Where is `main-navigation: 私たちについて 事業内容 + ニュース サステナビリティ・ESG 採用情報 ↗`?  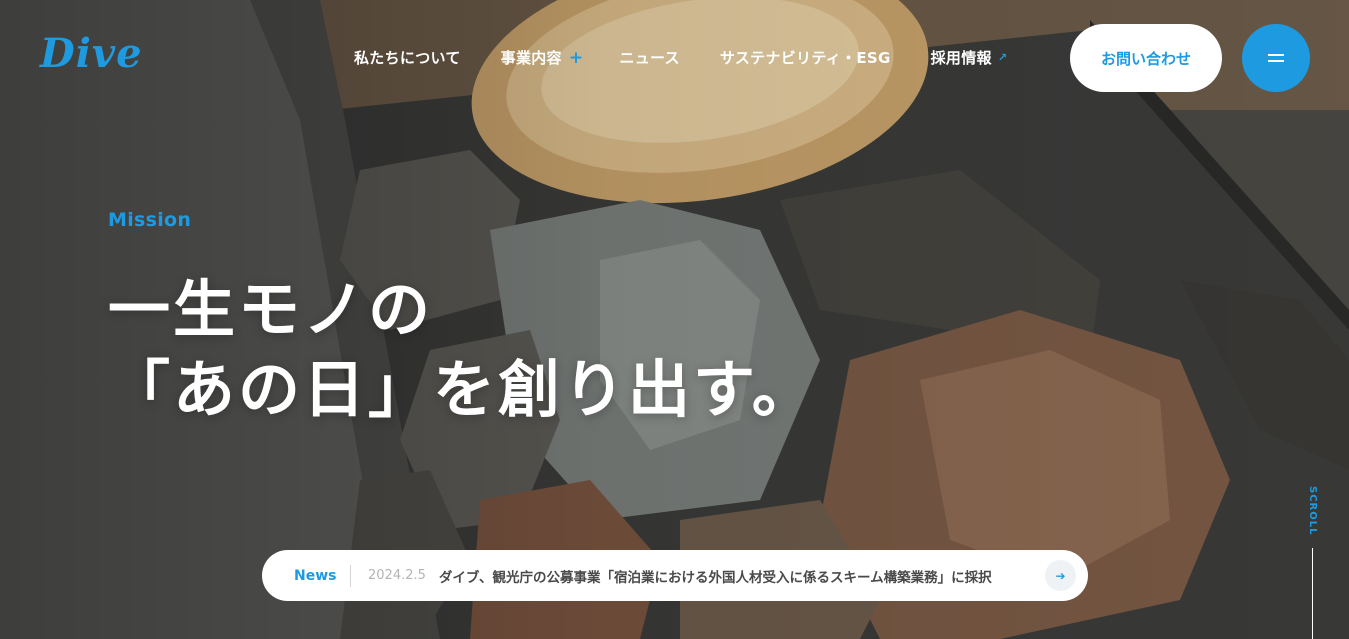
main-navigation: 私たちについて 事業内容 + ニュース サステナビリティ・ESG 採用情報 ↗ is located at coordinates (680, 57).